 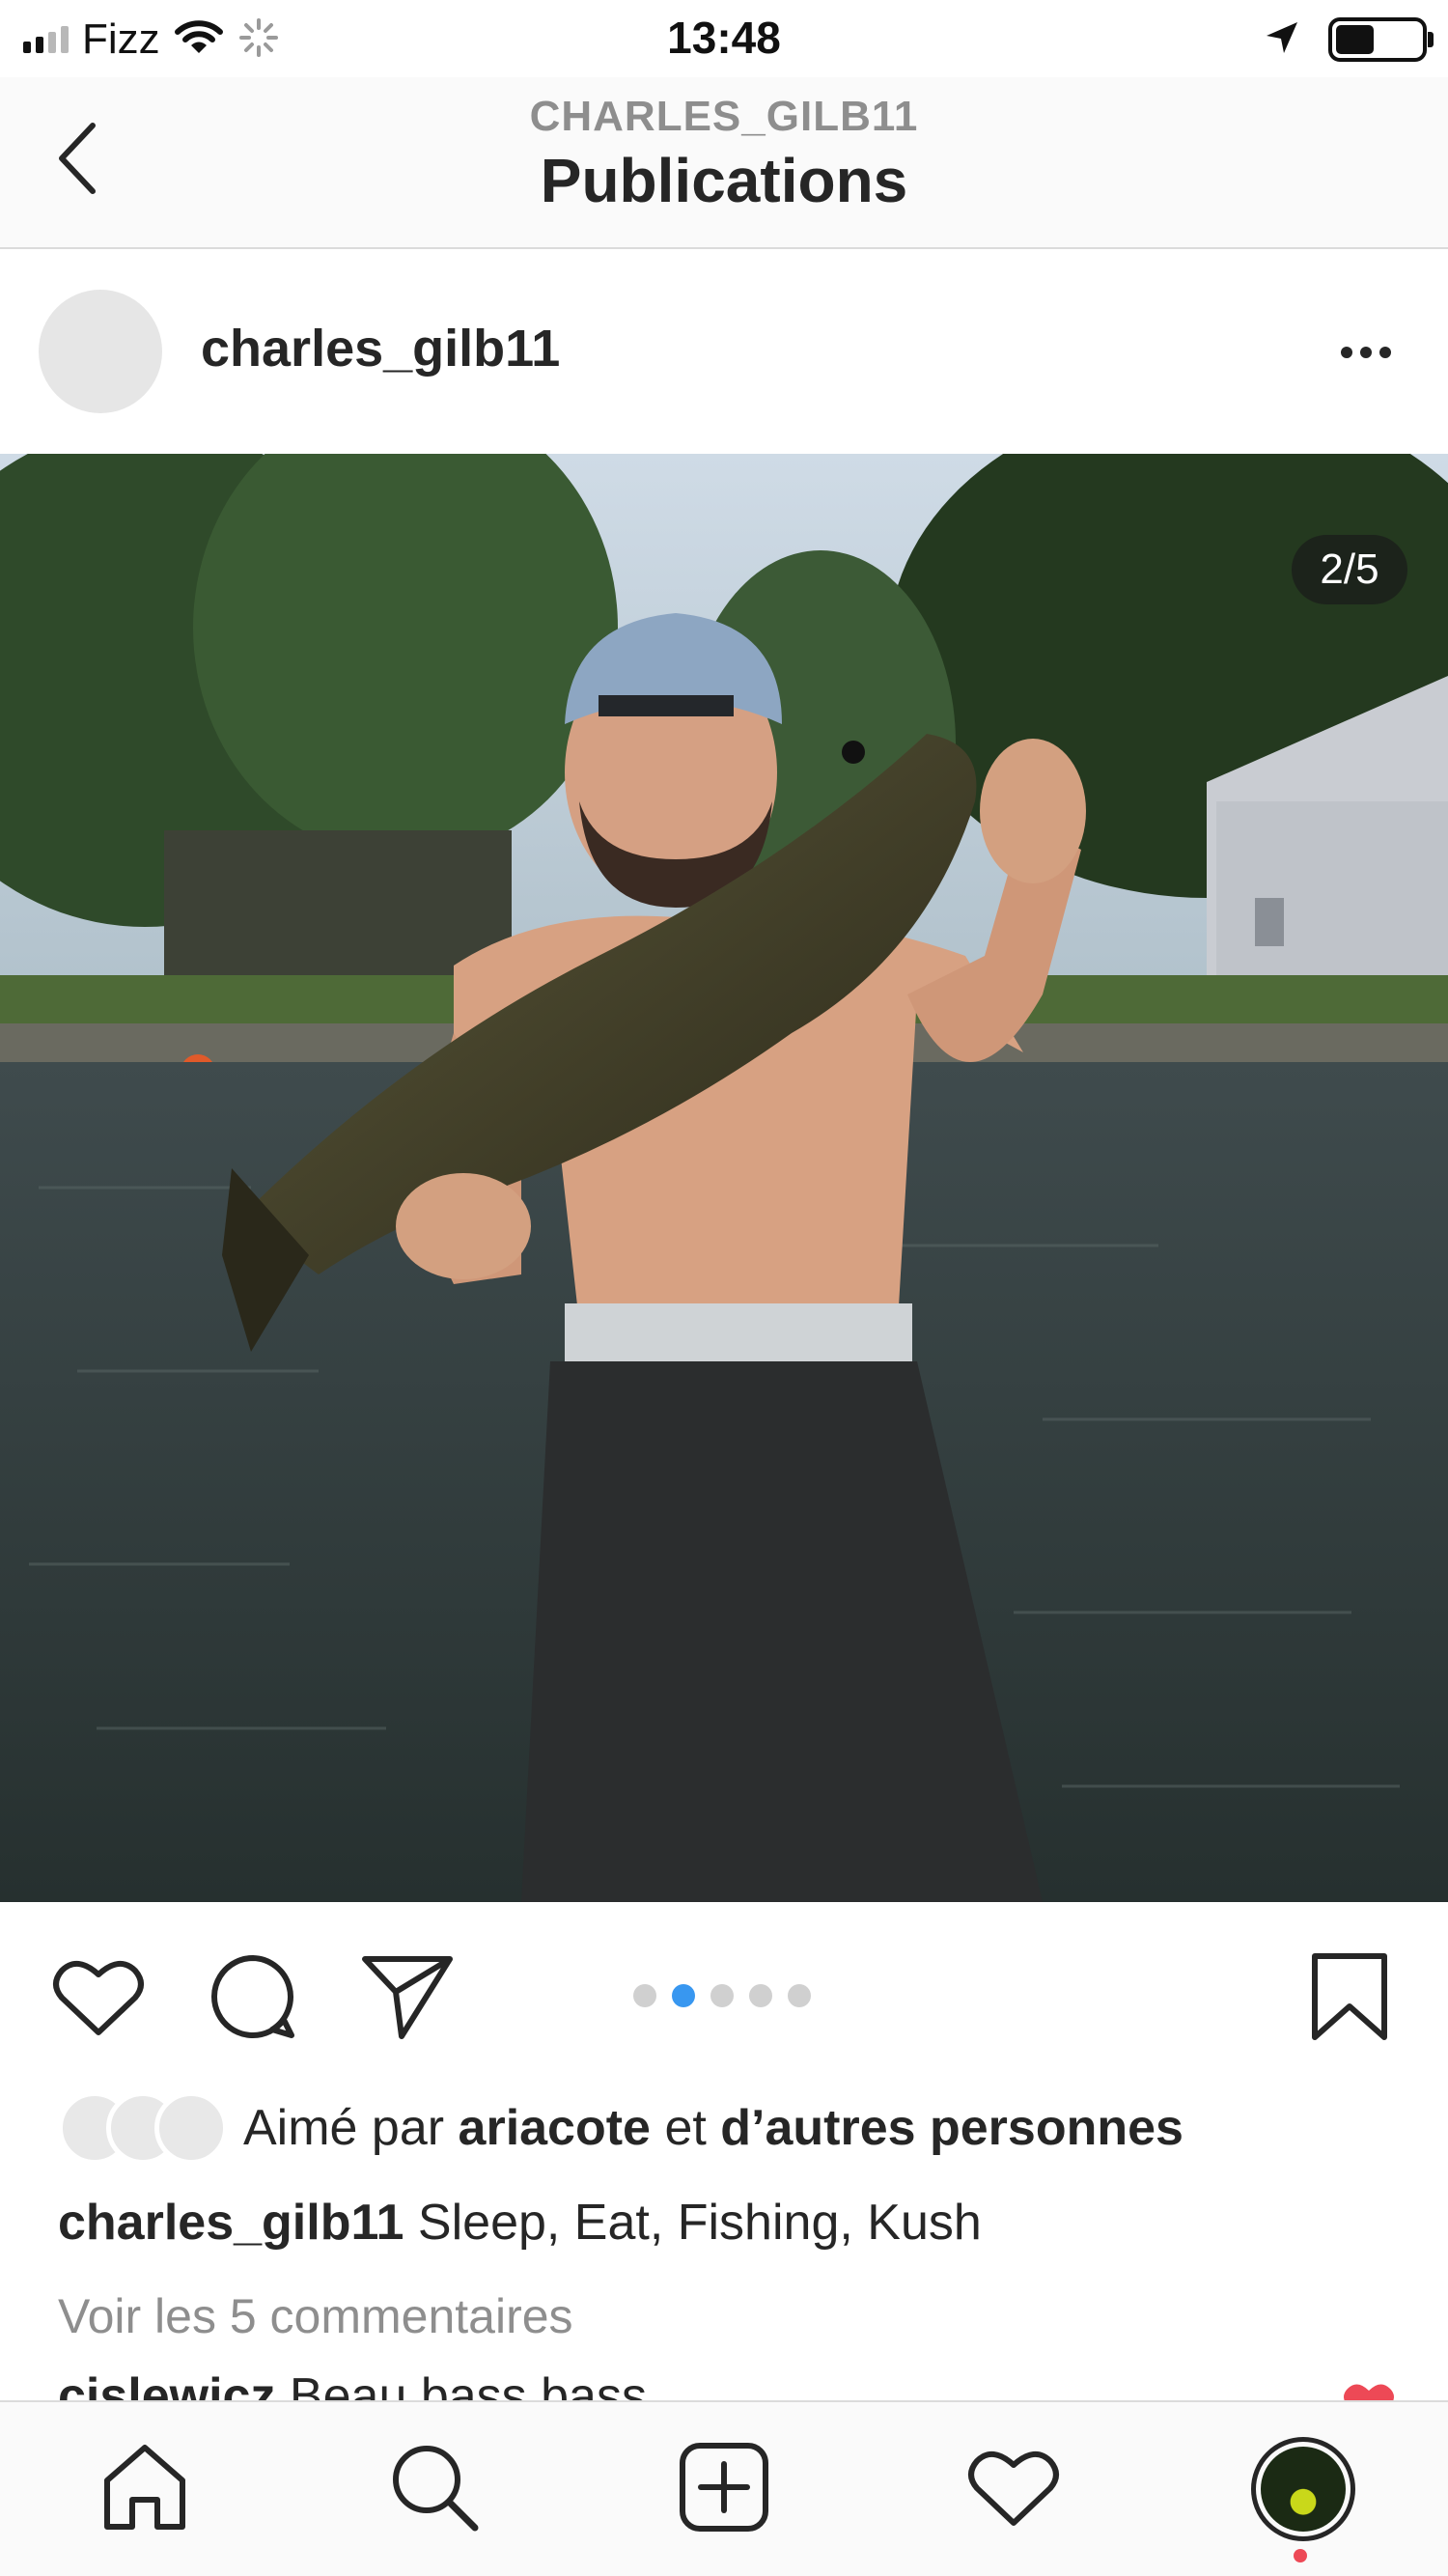 I want to click on bookmark-icon, so click(x=1350, y=1999).